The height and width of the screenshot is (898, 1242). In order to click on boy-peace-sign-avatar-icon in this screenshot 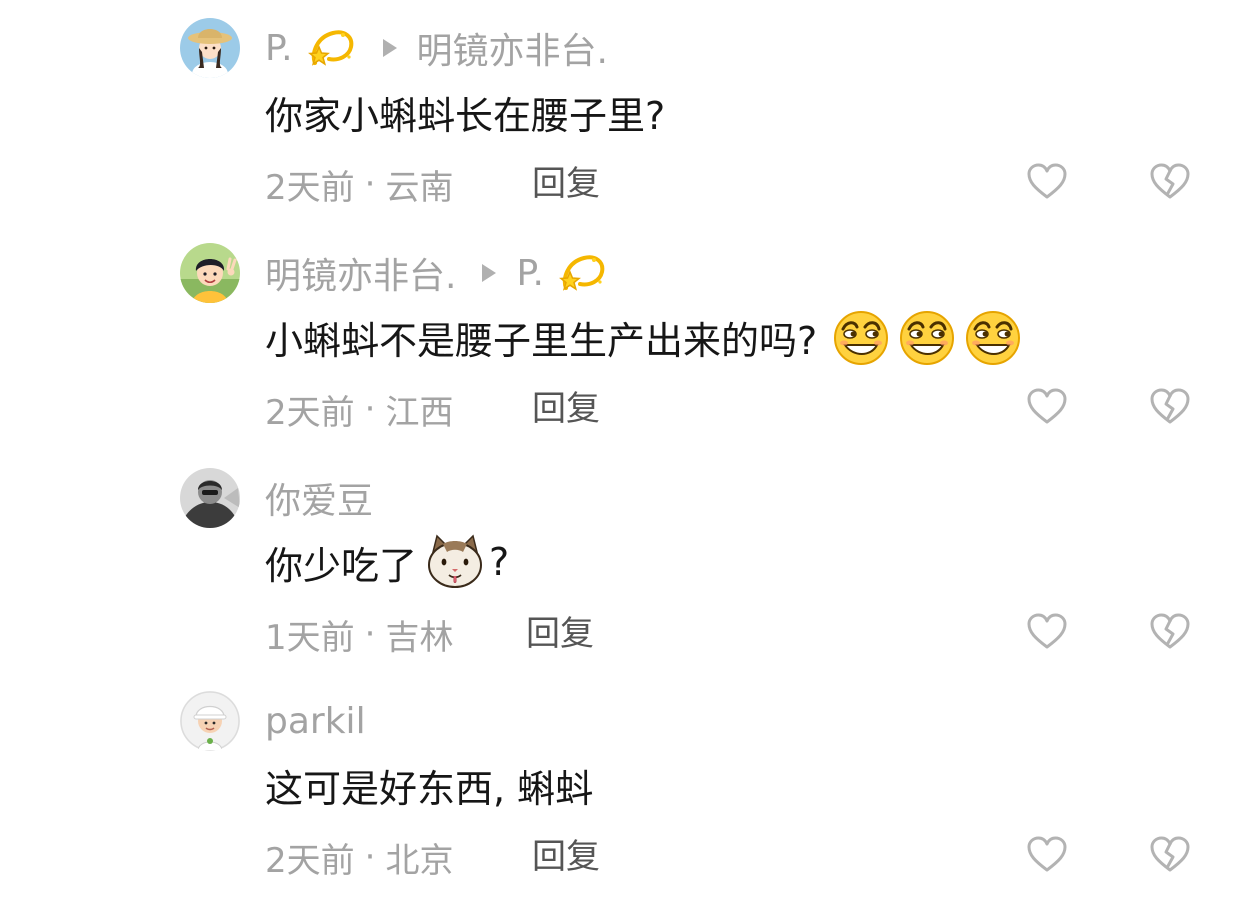, I will do `click(210, 273)`.